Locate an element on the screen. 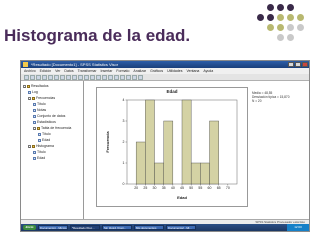  nav-tree-item: Conjunto de datos is located at coordinates (49, 116).